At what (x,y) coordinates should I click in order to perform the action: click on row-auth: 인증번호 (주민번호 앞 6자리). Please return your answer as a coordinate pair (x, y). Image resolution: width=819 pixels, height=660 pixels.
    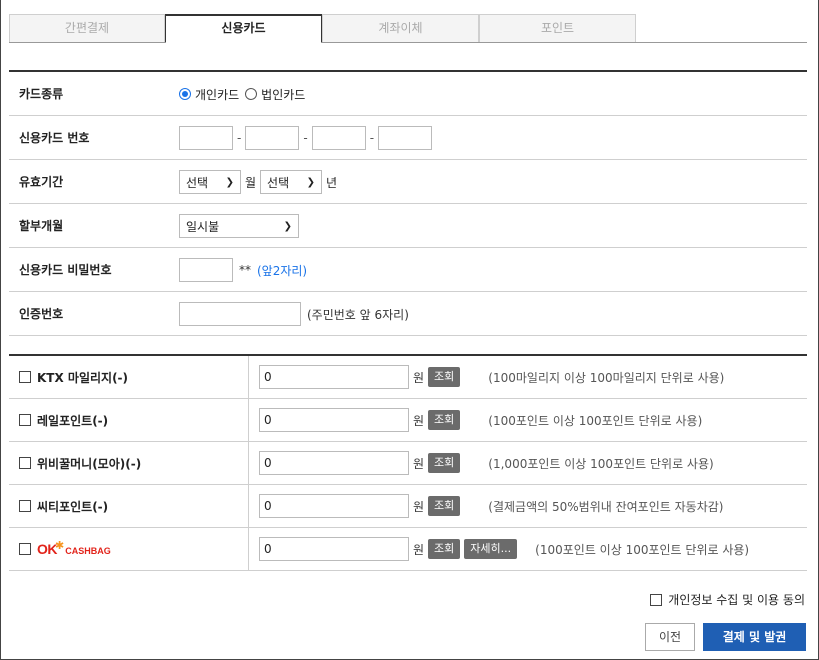
    Looking at the image, I should click on (408, 314).